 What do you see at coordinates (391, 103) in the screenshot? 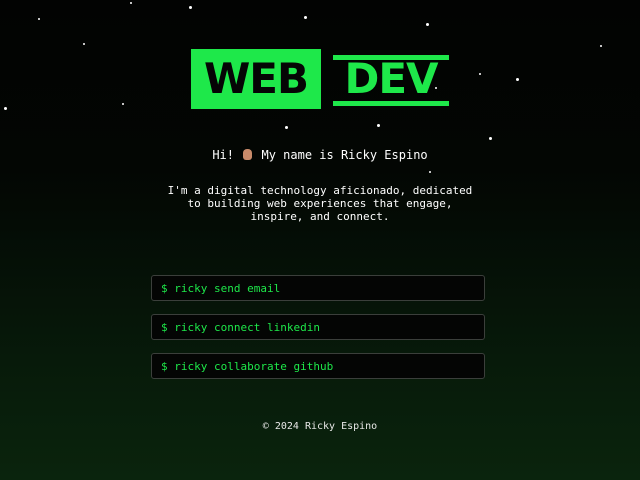
I see `logo-bottom-bar` at bounding box center [391, 103].